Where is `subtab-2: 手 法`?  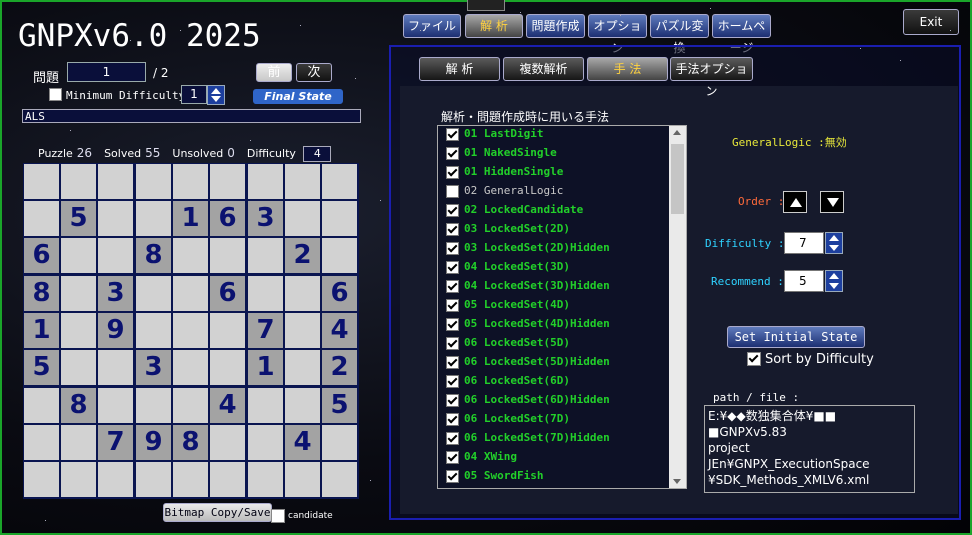 subtab-2: 手 法 is located at coordinates (627, 69).